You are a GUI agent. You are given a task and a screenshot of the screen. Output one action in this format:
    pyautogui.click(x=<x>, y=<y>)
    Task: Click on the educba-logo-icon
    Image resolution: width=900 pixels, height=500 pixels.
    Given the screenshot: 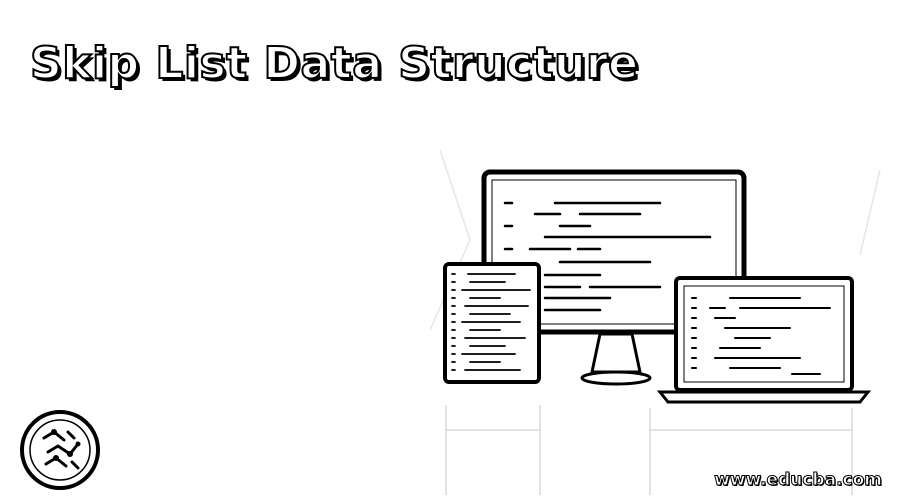 What is the action you would take?
    pyautogui.click(x=60, y=450)
    